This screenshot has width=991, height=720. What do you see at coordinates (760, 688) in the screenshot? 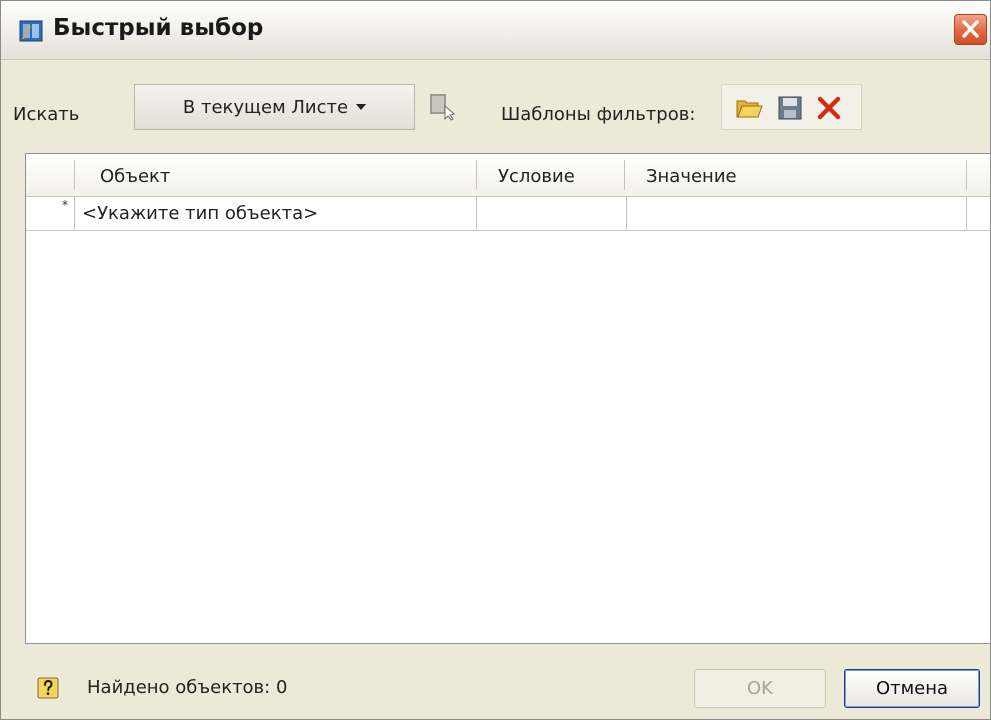
I see `ok-button: OK` at bounding box center [760, 688].